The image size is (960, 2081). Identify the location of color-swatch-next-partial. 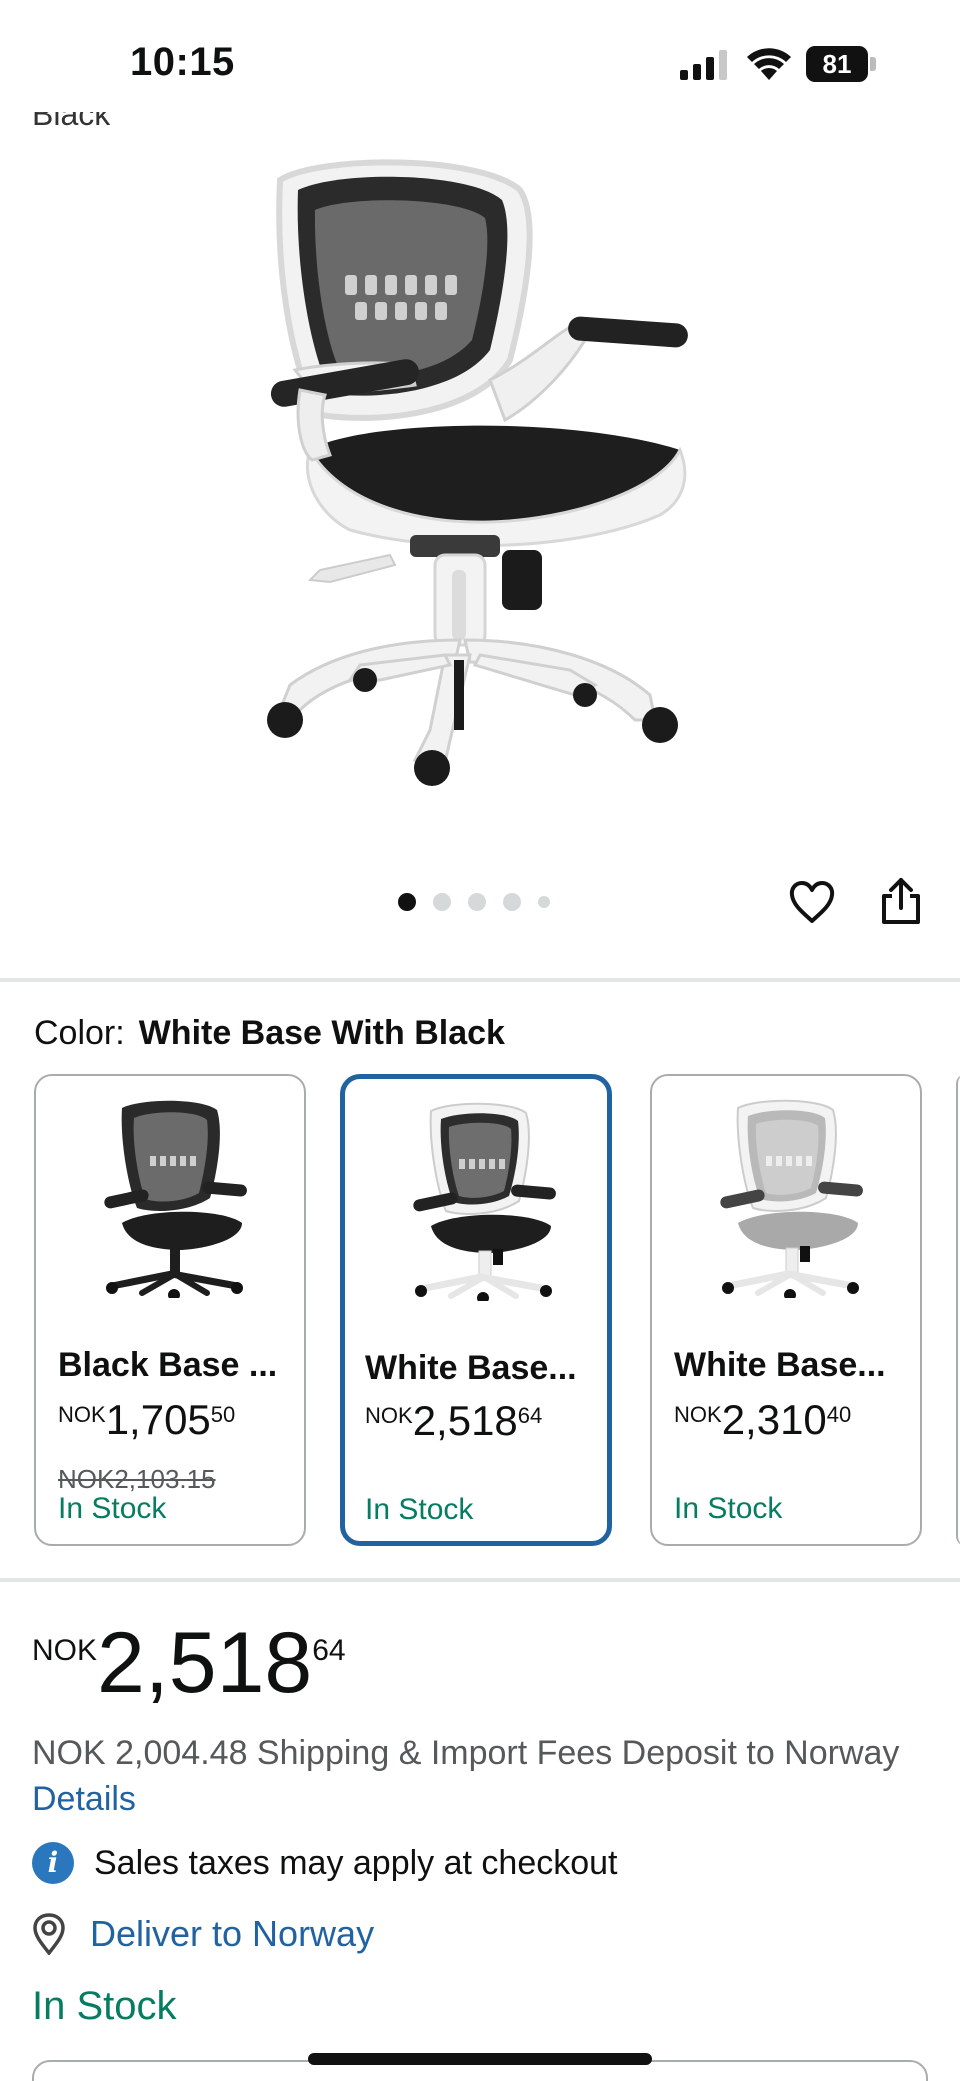
(958, 1310).